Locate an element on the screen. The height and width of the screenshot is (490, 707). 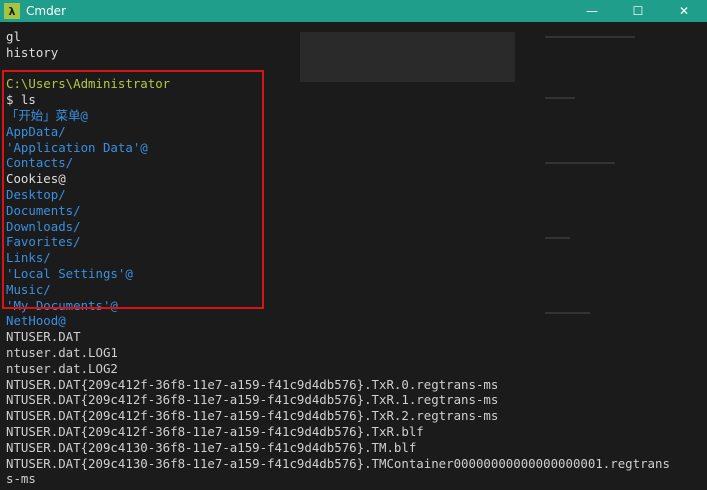
terminal-line: ntuser.dat.LOG2 is located at coordinates (62, 368).